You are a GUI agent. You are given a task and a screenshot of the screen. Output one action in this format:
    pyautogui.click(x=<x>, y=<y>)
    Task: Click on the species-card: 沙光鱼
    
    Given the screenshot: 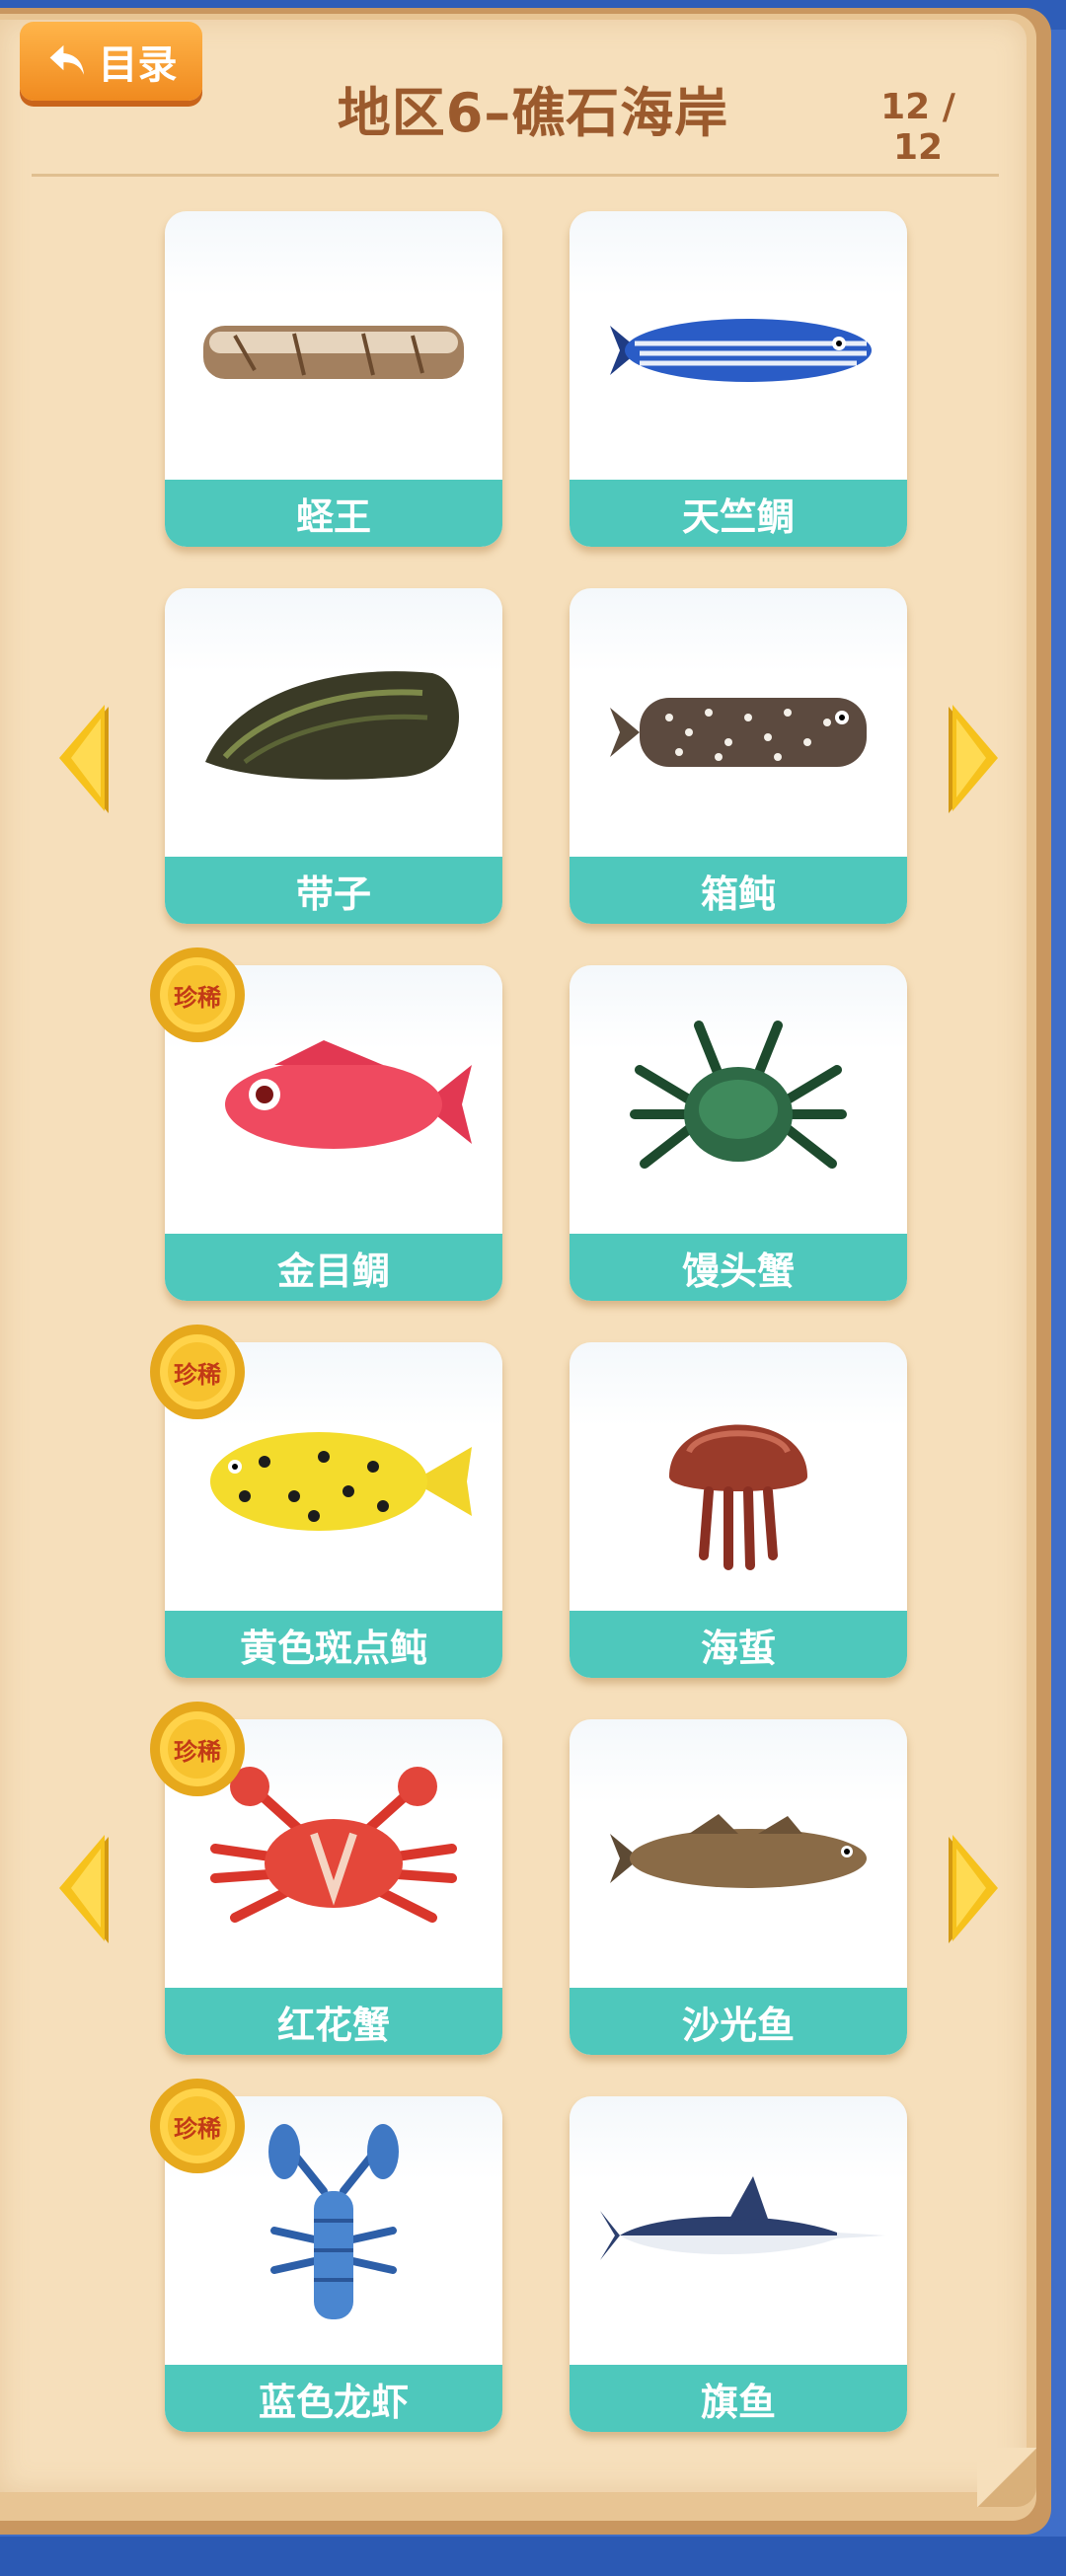 What is the action you would take?
    pyautogui.click(x=738, y=1887)
    